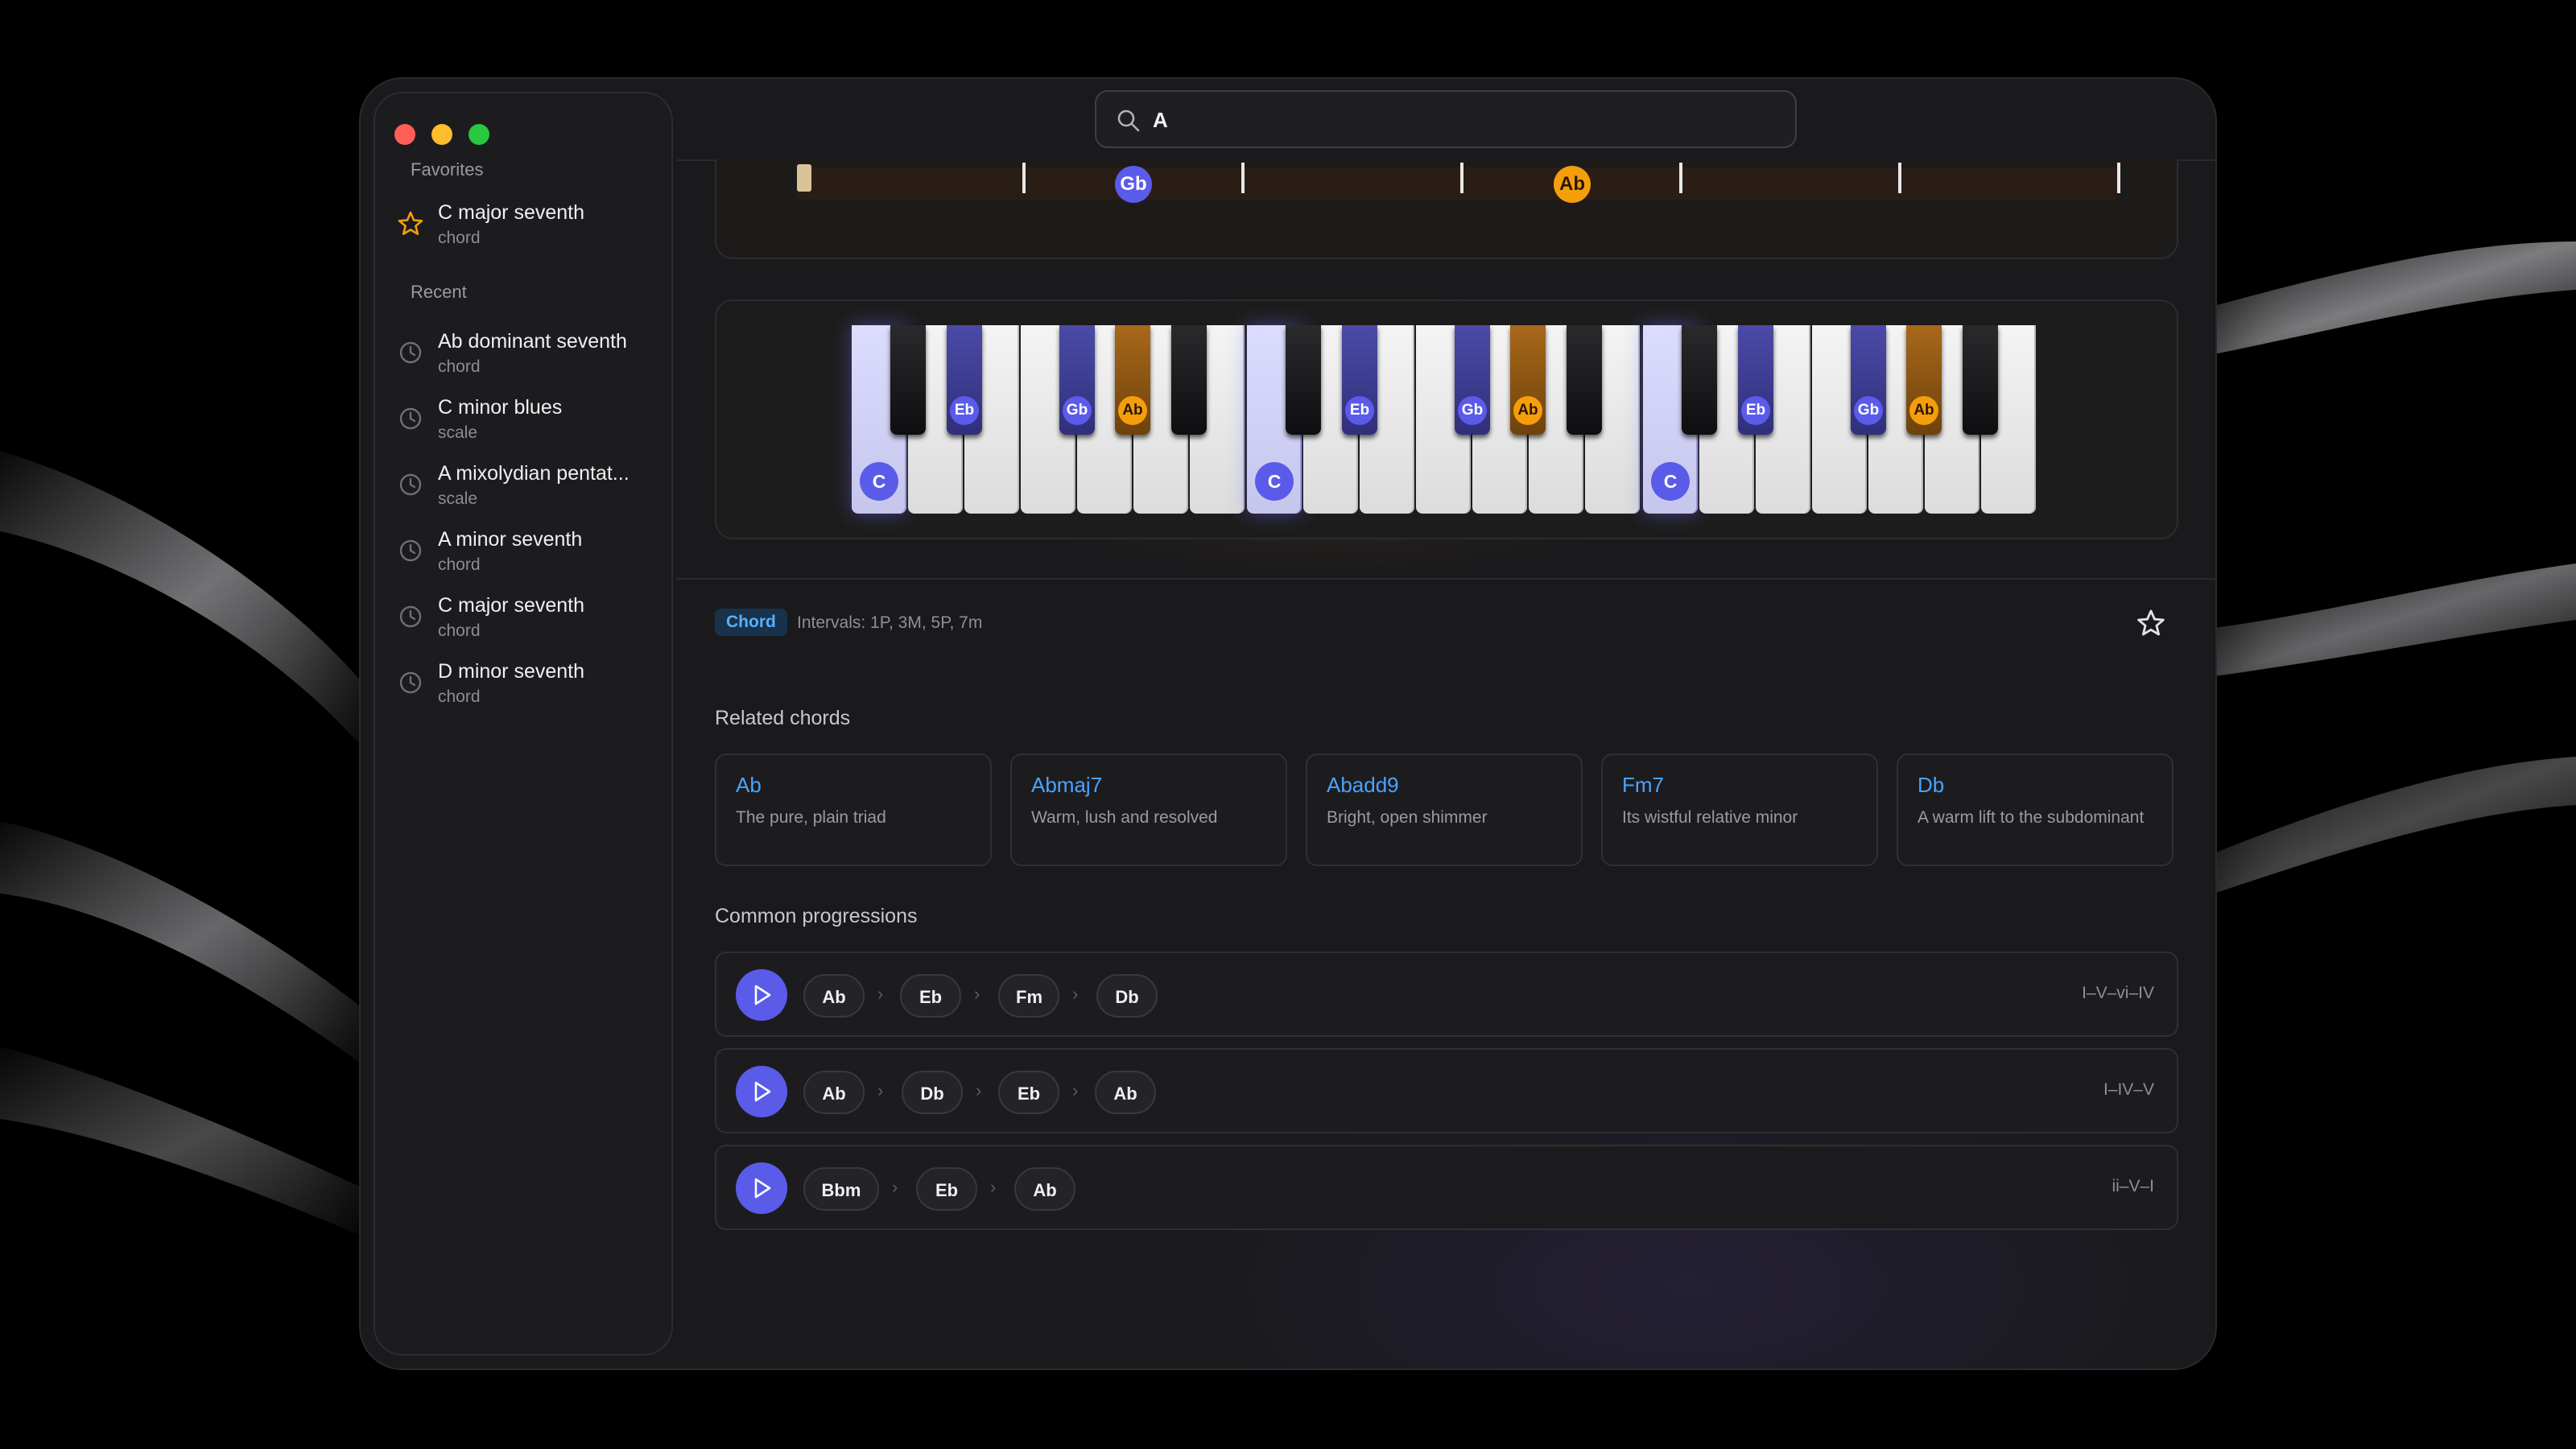  What do you see at coordinates (1028, 996) in the screenshot?
I see `chord-pill: Fm` at bounding box center [1028, 996].